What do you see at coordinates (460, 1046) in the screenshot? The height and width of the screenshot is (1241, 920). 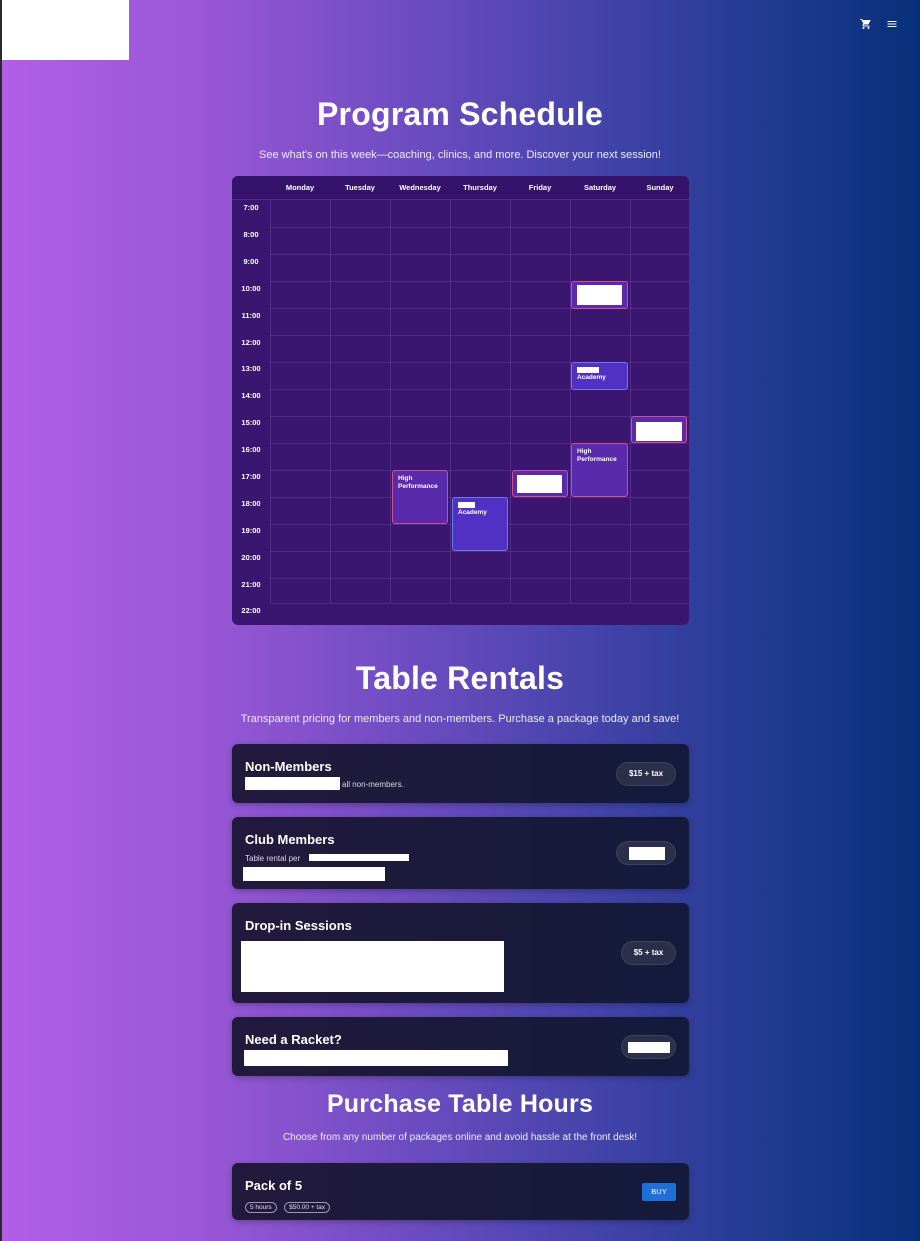 I see `rental-card-racket: Need a Racket?` at bounding box center [460, 1046].